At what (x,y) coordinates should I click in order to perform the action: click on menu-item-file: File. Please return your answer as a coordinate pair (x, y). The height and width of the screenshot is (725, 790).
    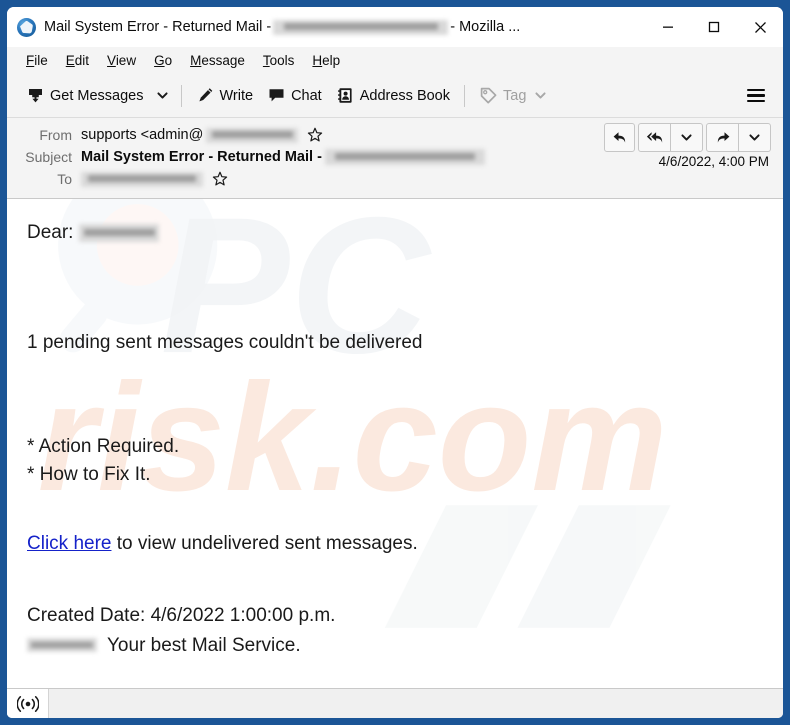
    Looking at the image, I should click on (37, 60).